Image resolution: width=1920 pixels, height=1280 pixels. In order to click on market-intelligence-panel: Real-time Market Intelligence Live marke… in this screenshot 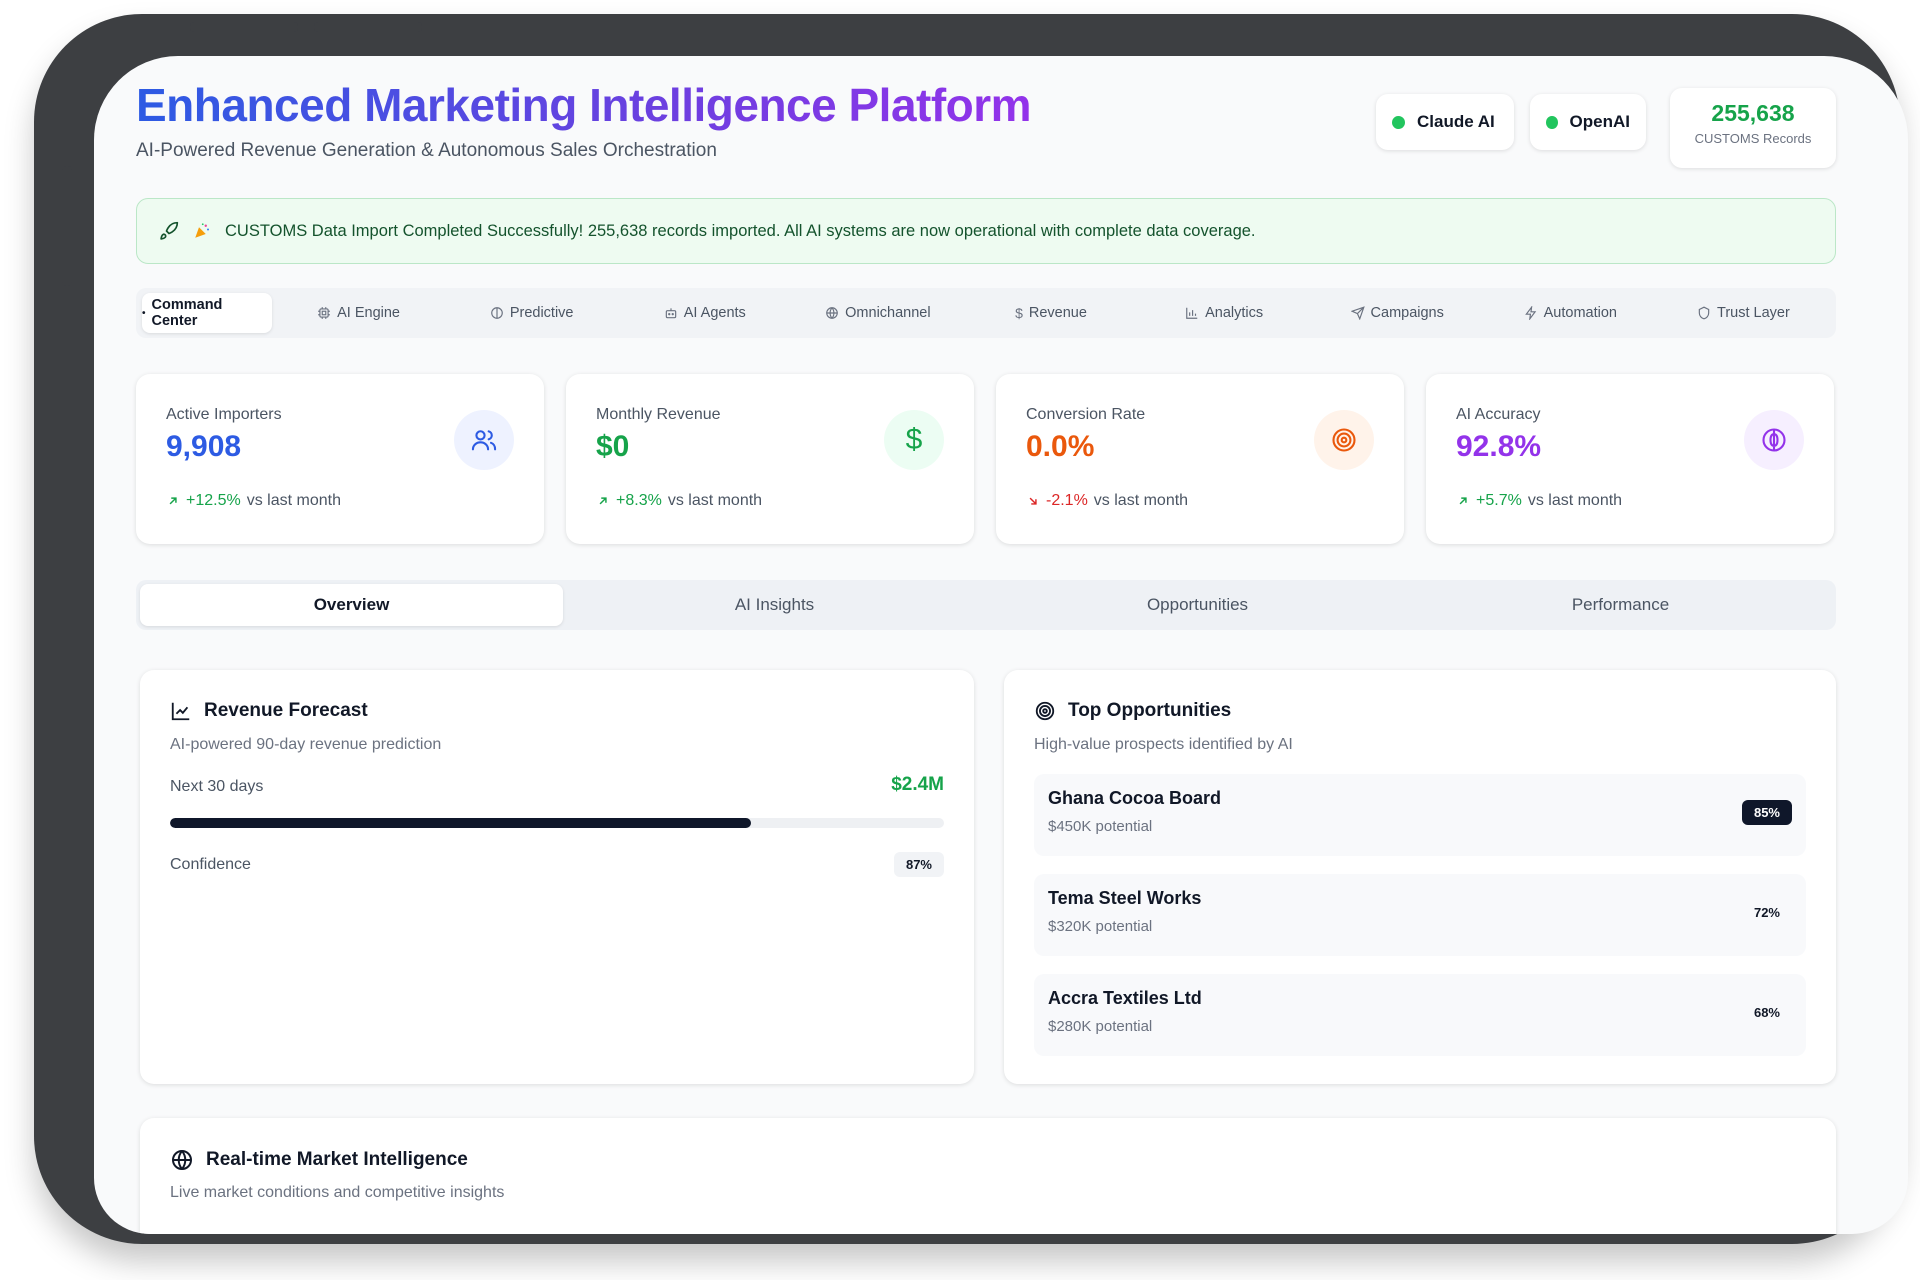, I will do `click(988, 1176)`.